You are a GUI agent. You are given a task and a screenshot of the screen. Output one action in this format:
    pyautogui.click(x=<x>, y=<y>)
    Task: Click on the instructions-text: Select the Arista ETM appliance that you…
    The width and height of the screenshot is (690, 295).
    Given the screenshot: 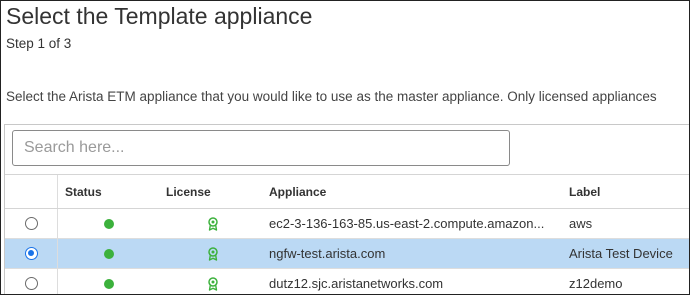 What is the action you would take?
    pyautogui.click(x=331, y=96)
    